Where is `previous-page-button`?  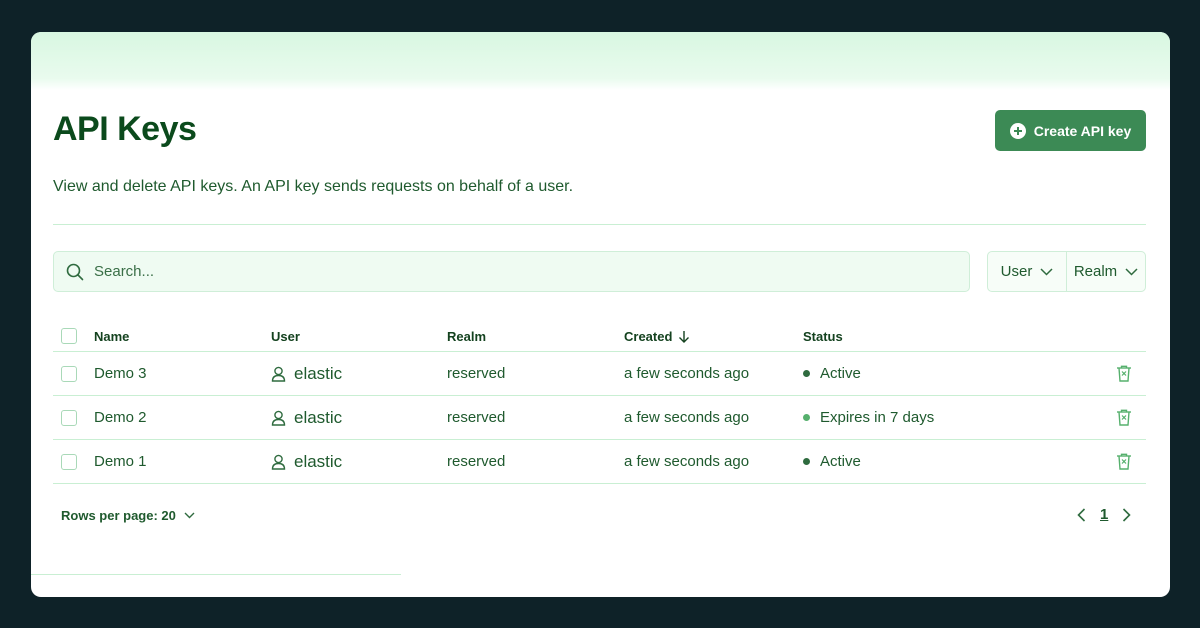 previous-page-button is located at coordinates (1081, 514).